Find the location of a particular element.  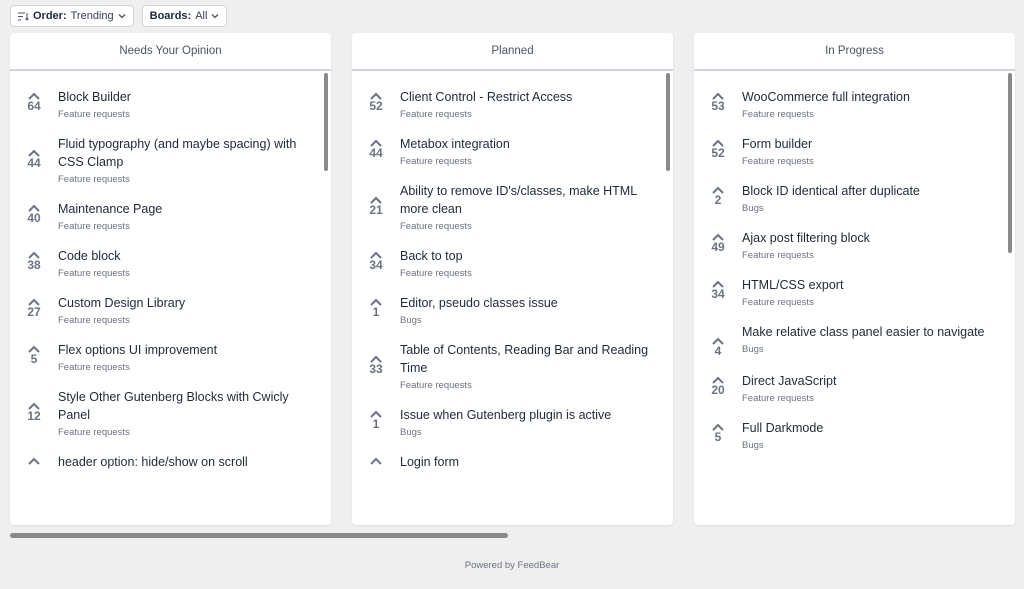

post-title: Client Control - Restrict Access is located at coordinates (530, 97).